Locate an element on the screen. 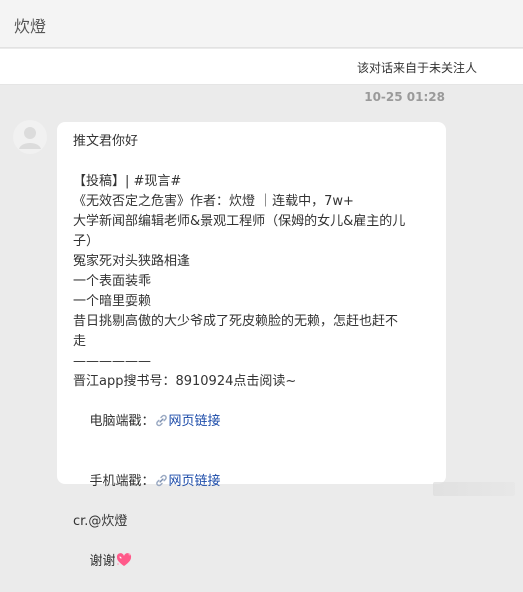 The image size is (523, 592). mobile-link-line: 手机端戳： 网页链接 is located at coordinates (251, 482).